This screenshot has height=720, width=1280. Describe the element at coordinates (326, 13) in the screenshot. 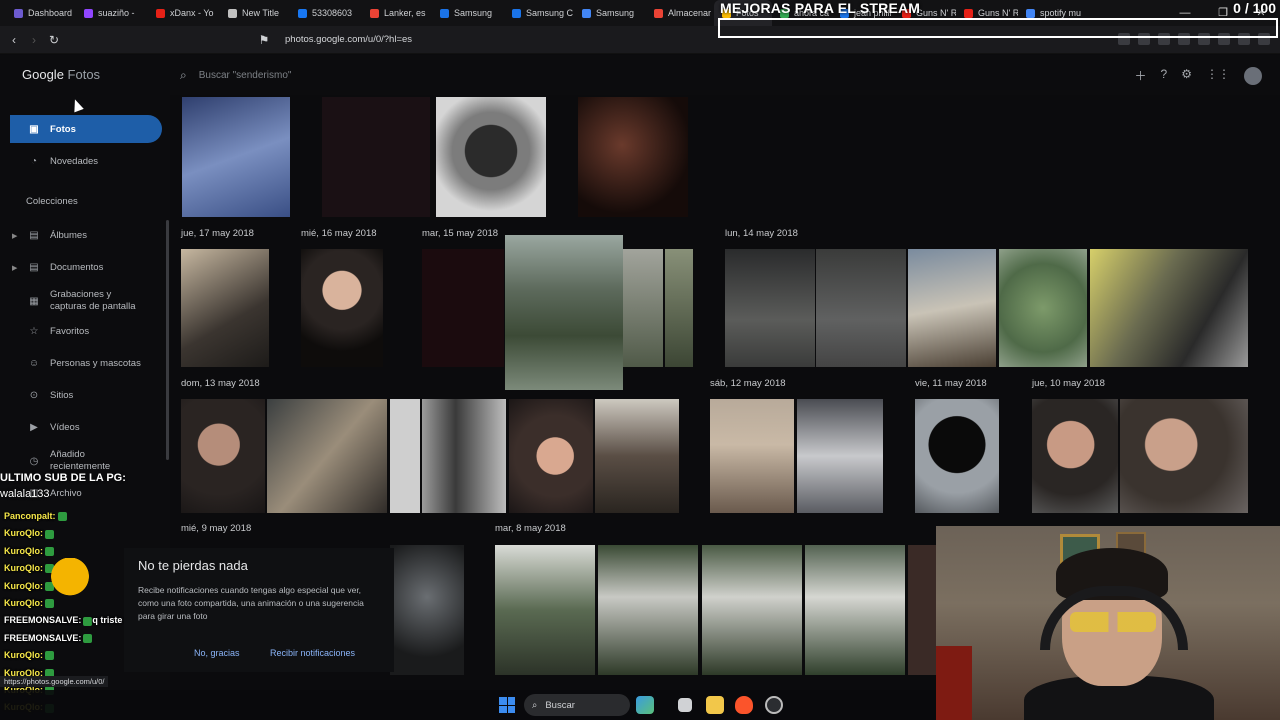

I see `browser-tab: 53308603` at that location.